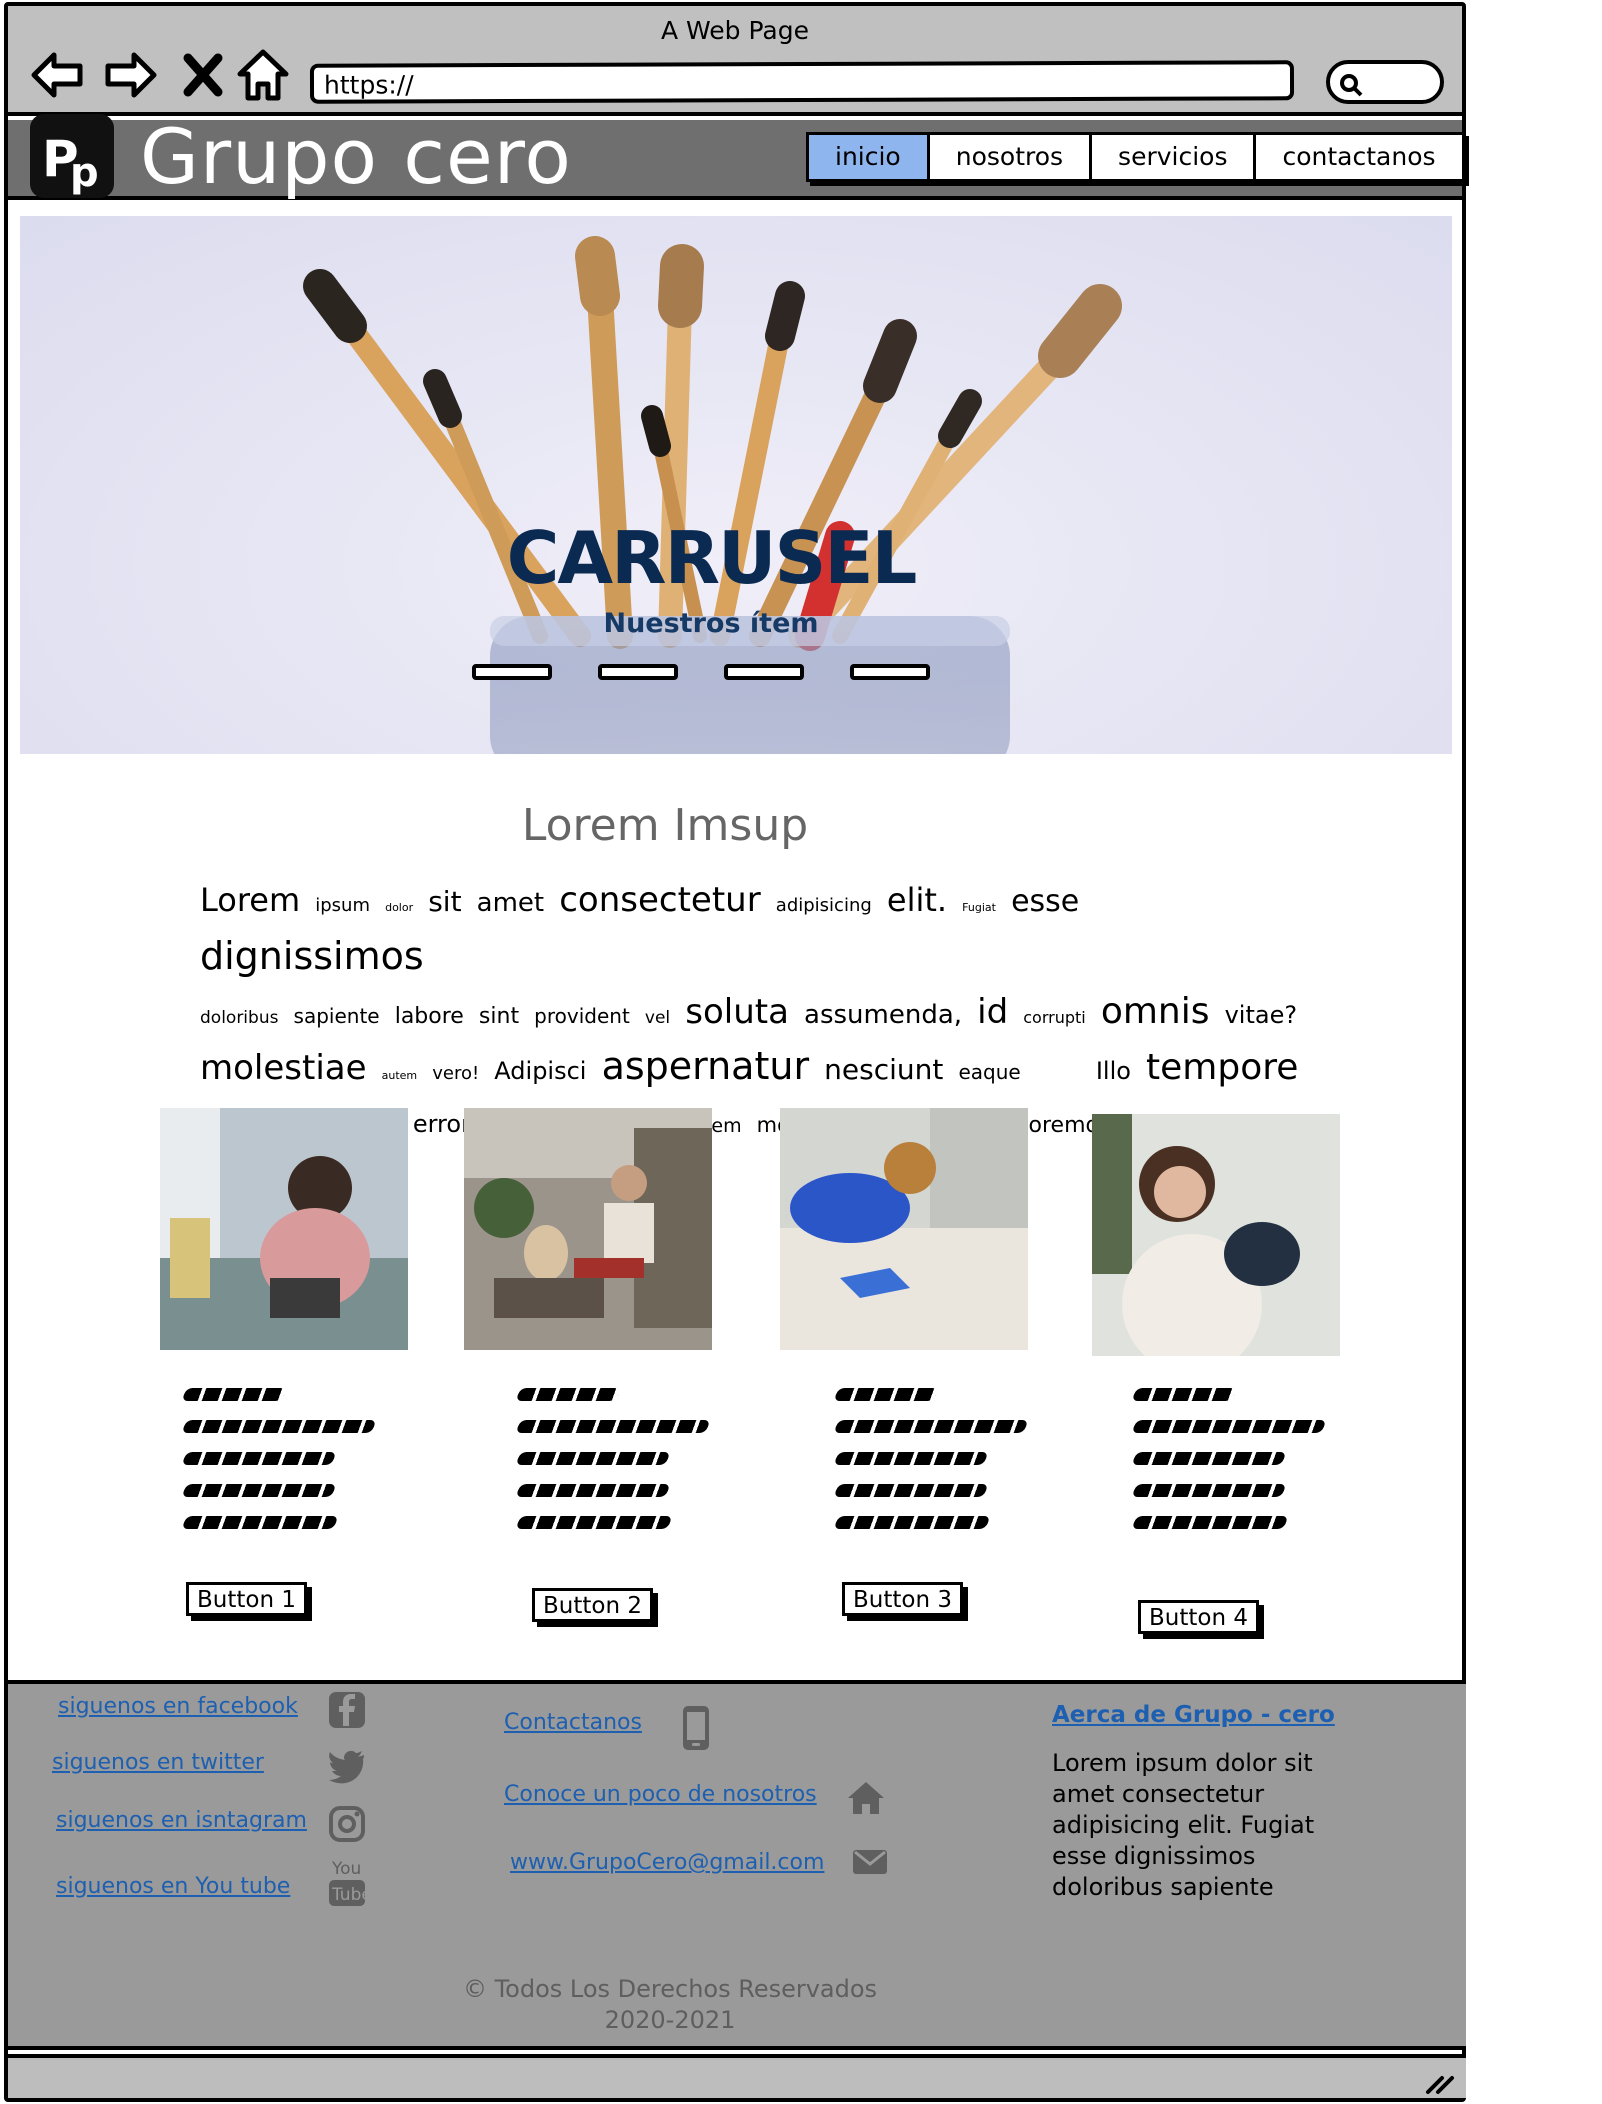  What do you see at coordinates (1011, 157) in the screenshot?
I see `tab-nosotros: nosotros` at bounding box center [1011, 157].